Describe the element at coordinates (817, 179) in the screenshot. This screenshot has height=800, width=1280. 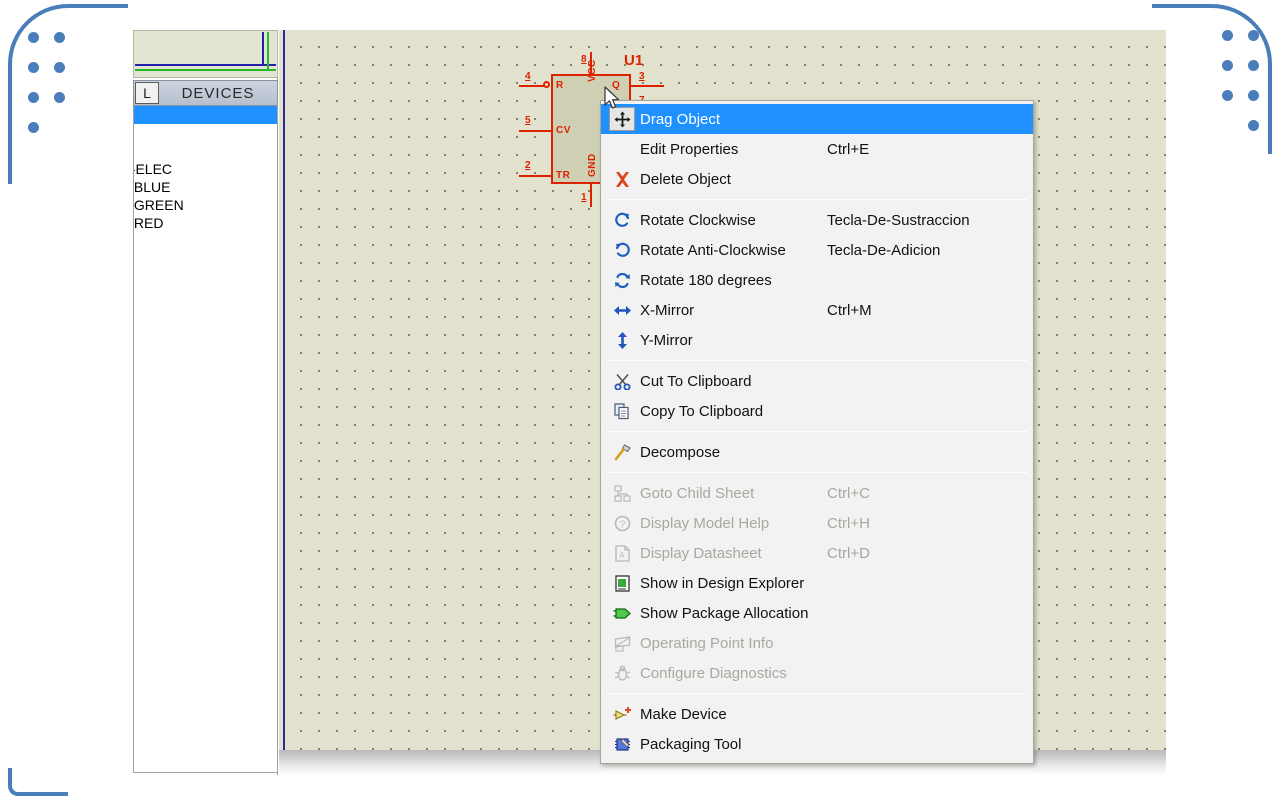
I see `menu-item-delete-object: Delete Object` at that location.